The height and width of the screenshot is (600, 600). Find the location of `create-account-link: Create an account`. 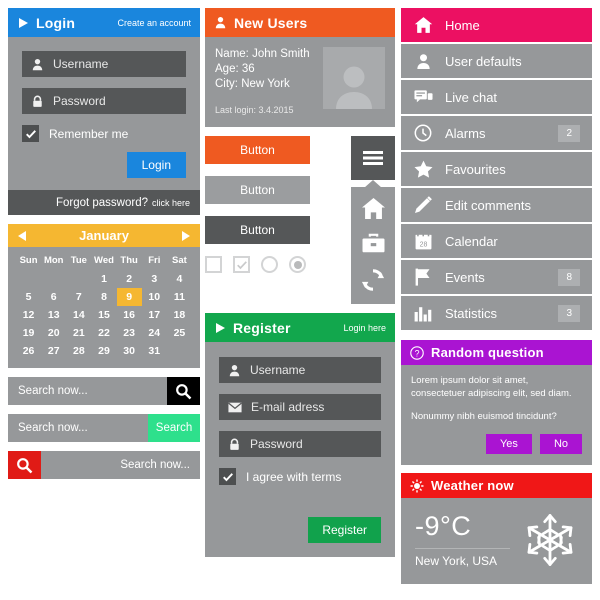

create-account-link: Create an account is located at coordinates (154, 23).